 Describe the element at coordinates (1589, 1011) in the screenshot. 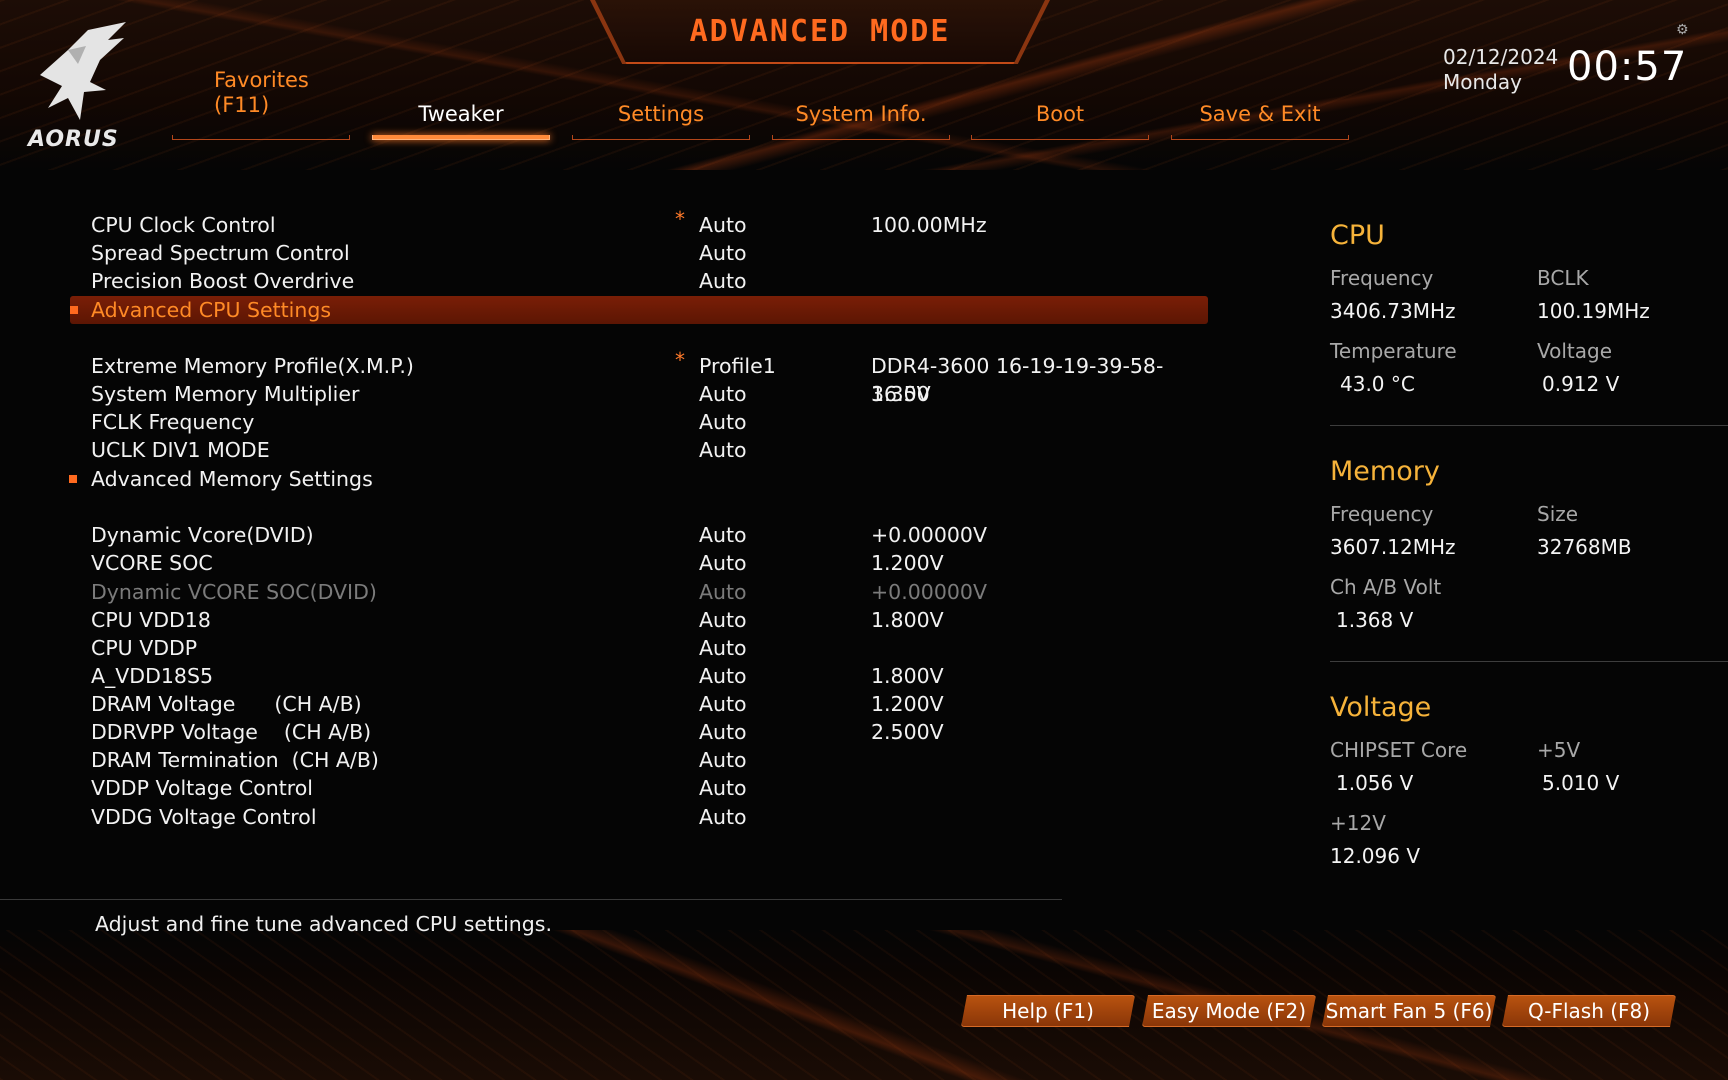

I see `q-flash-button: Q-Flash (F8)` at that location.